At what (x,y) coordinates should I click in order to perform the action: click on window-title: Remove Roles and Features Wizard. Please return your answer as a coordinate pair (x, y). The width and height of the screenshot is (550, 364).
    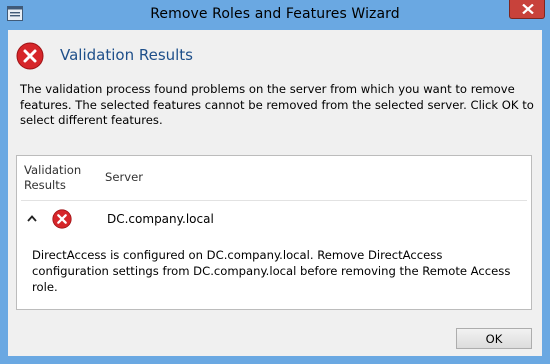
    Looking at the image, I should click on (275, 14).